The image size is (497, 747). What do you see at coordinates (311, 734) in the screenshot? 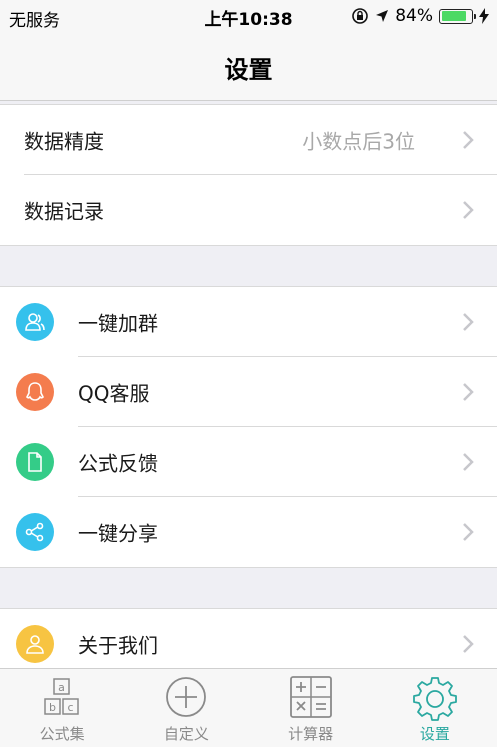
I see `tab-label: 计算器` at bounding box center [311, 734].